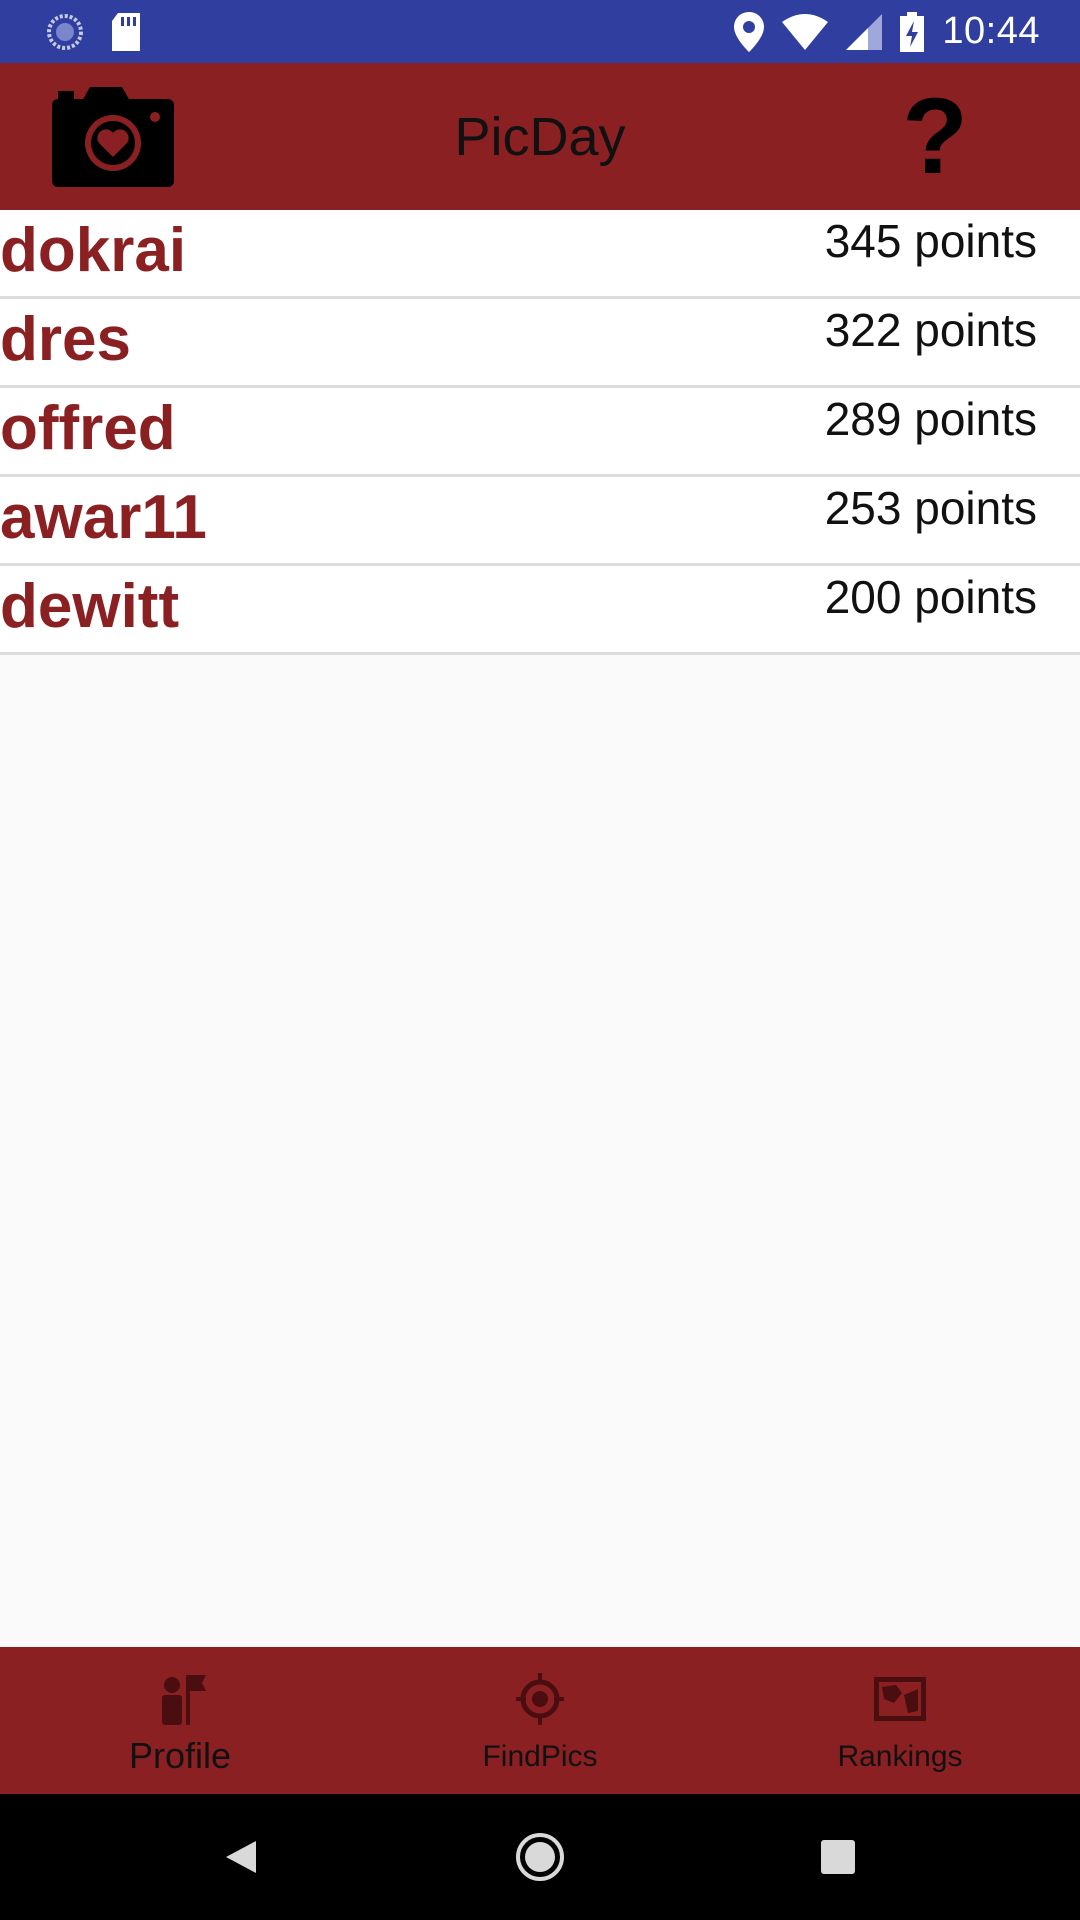 The image size is (1080, 1920). Describe the element at coordinates (540, 610) in the screenshot. I see `list-item: dewitt 200 points` at that location.